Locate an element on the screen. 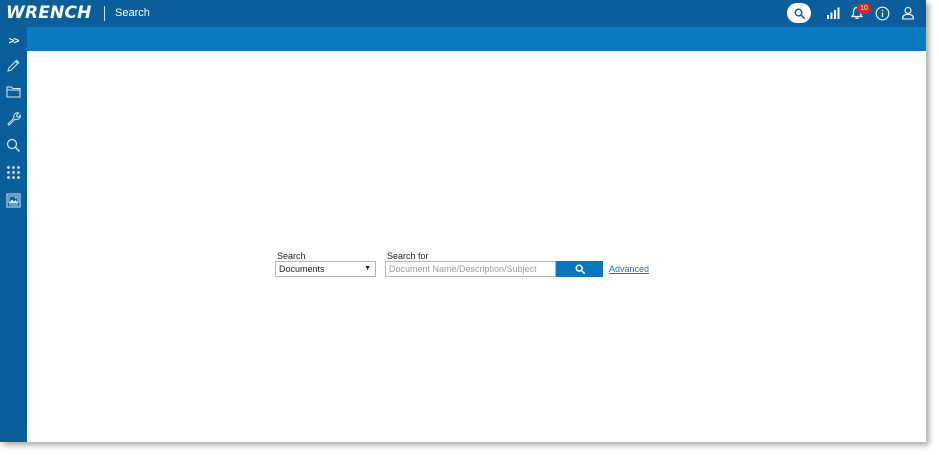  sidebar-item-folders is located at coordinates (13, 91).